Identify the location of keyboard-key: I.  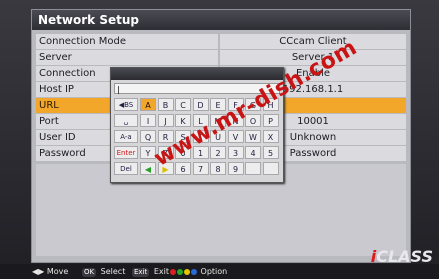
(148, 120).